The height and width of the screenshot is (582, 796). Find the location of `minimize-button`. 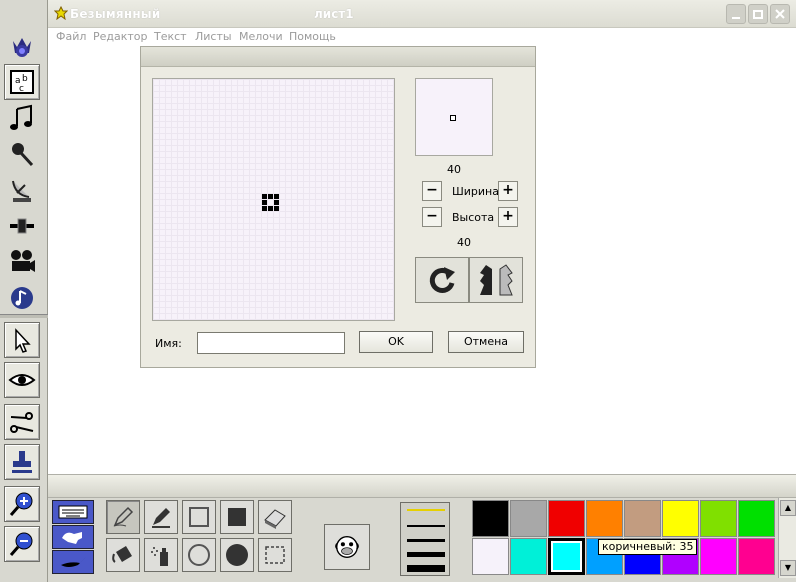

minimize-button is located at coordinates (736, 14).